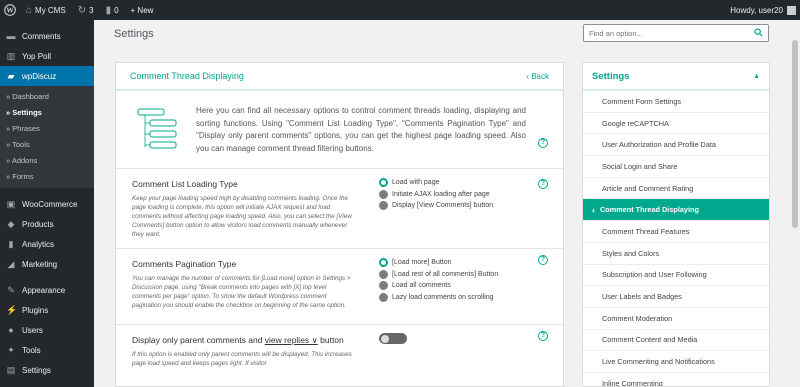  What do you see at coordinates (116, 10) in the screenshot?
I see `comments-count: 0` at bounding box center [116, 10].